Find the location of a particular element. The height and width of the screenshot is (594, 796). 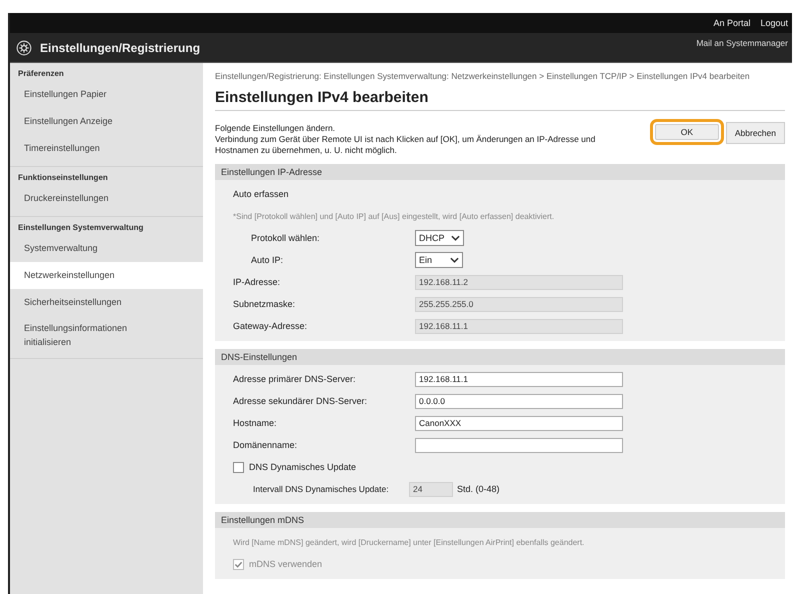

sidebar-heading: Präferenzen is located at coordinates (41, 74).